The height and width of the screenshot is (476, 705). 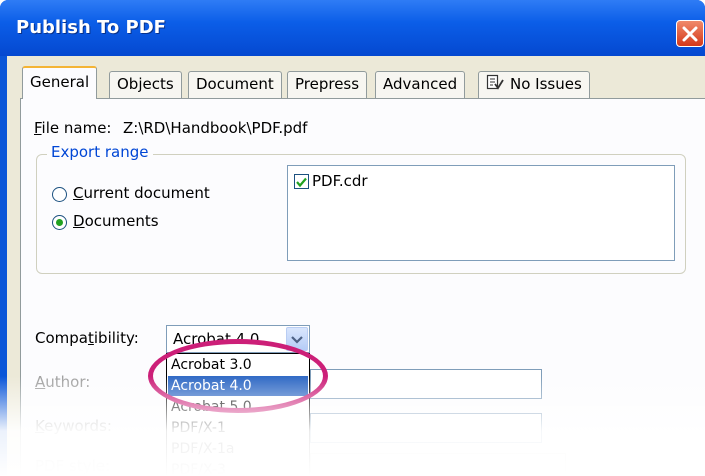 I want to click on tab-prepress: Prepress, so click(x=327, y=84).